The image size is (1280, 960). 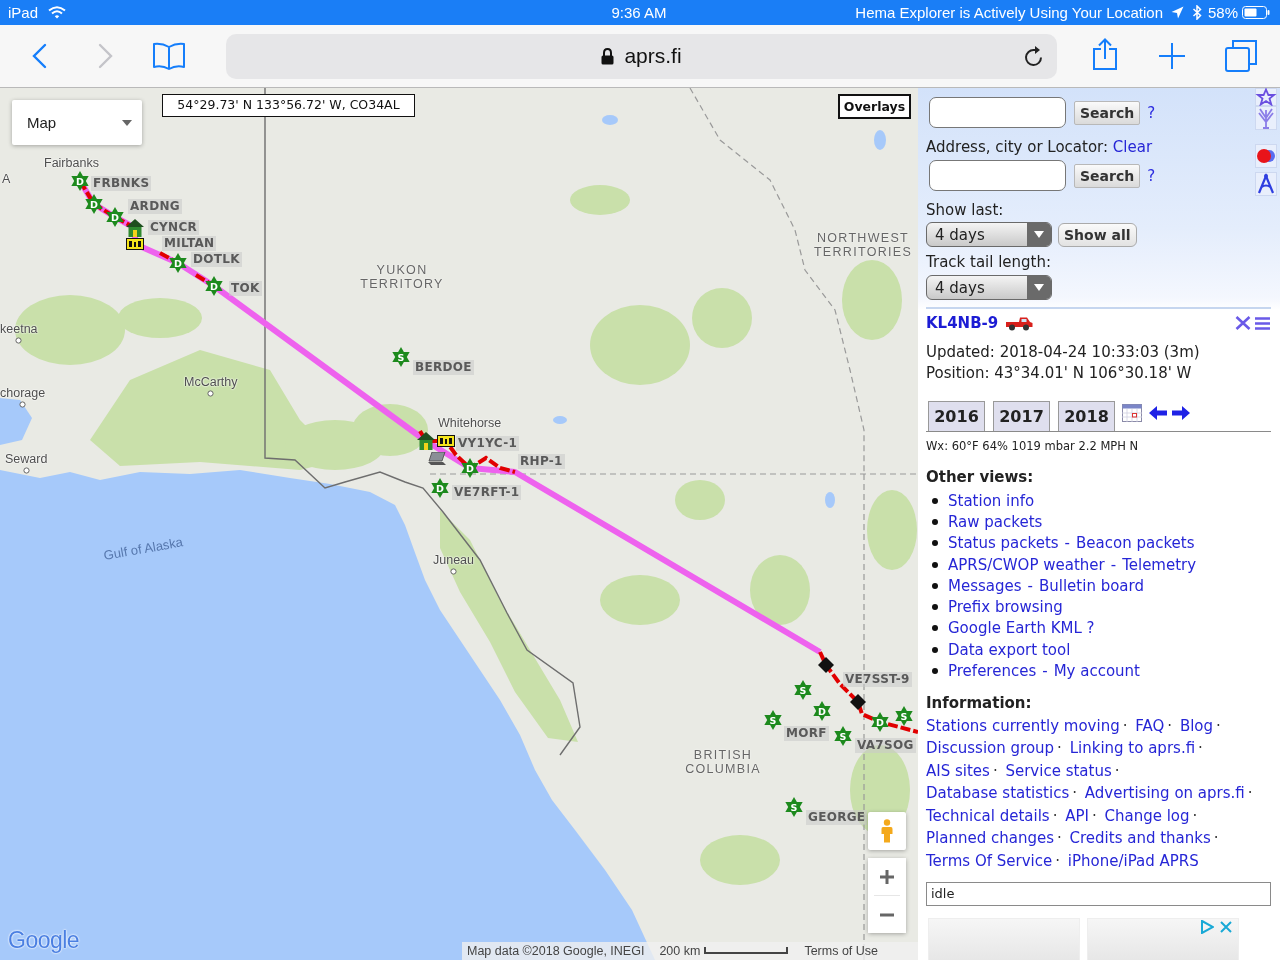 What do you see at coordinates (6, 179) in the screenshot?
I see `place-label: A` at bounding box center [6, 179].